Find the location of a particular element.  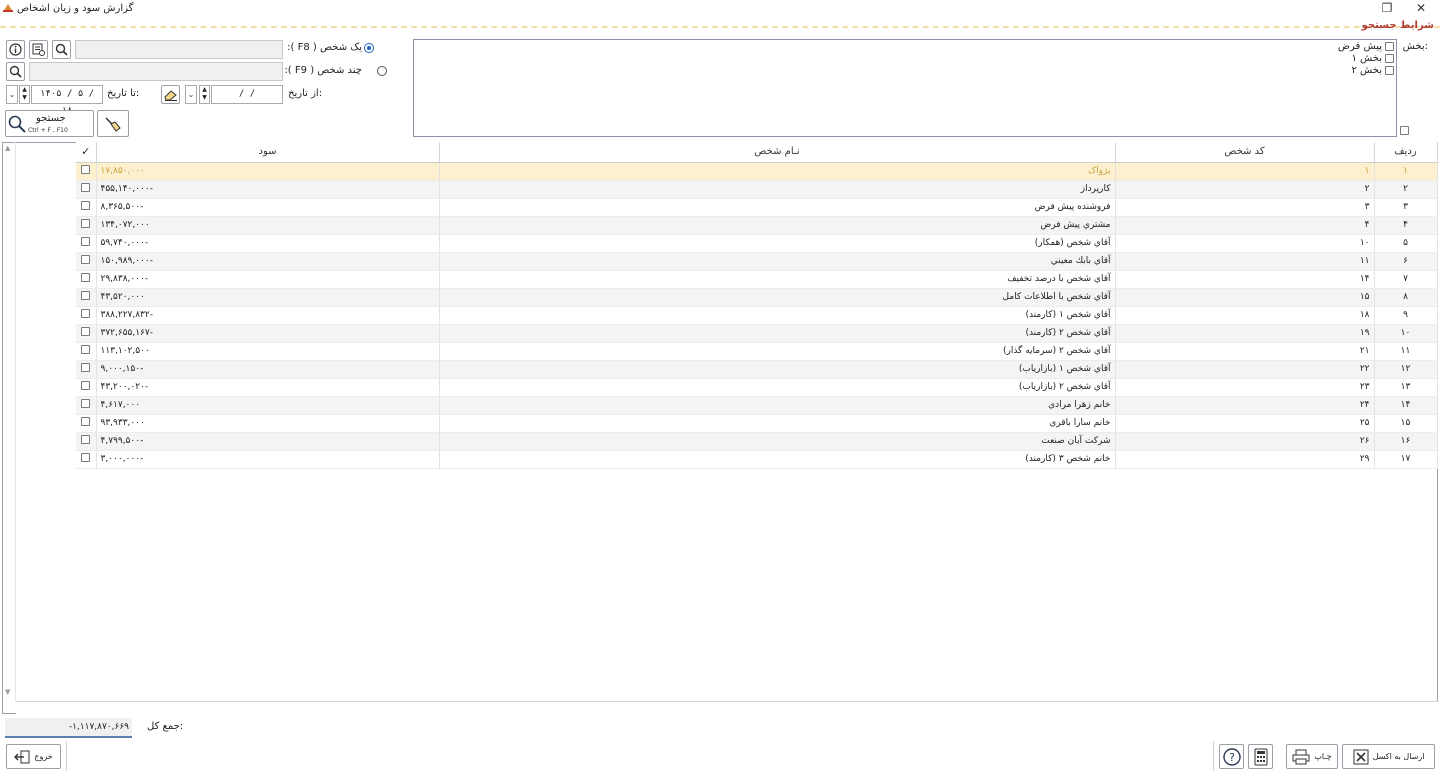

table-row: ۱۷ ۲۹ خانم شخص ۳ (کارمند) -۳,۰۰۰,۰۰۰ is located at coordinates (757, 459).